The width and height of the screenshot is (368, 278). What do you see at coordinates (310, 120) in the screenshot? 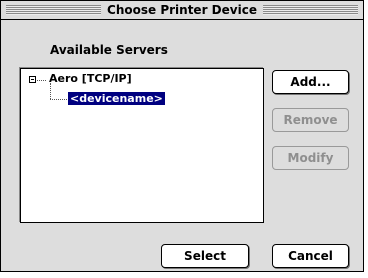
I see `remove-button: Remove` at bounding box center [310, 120].